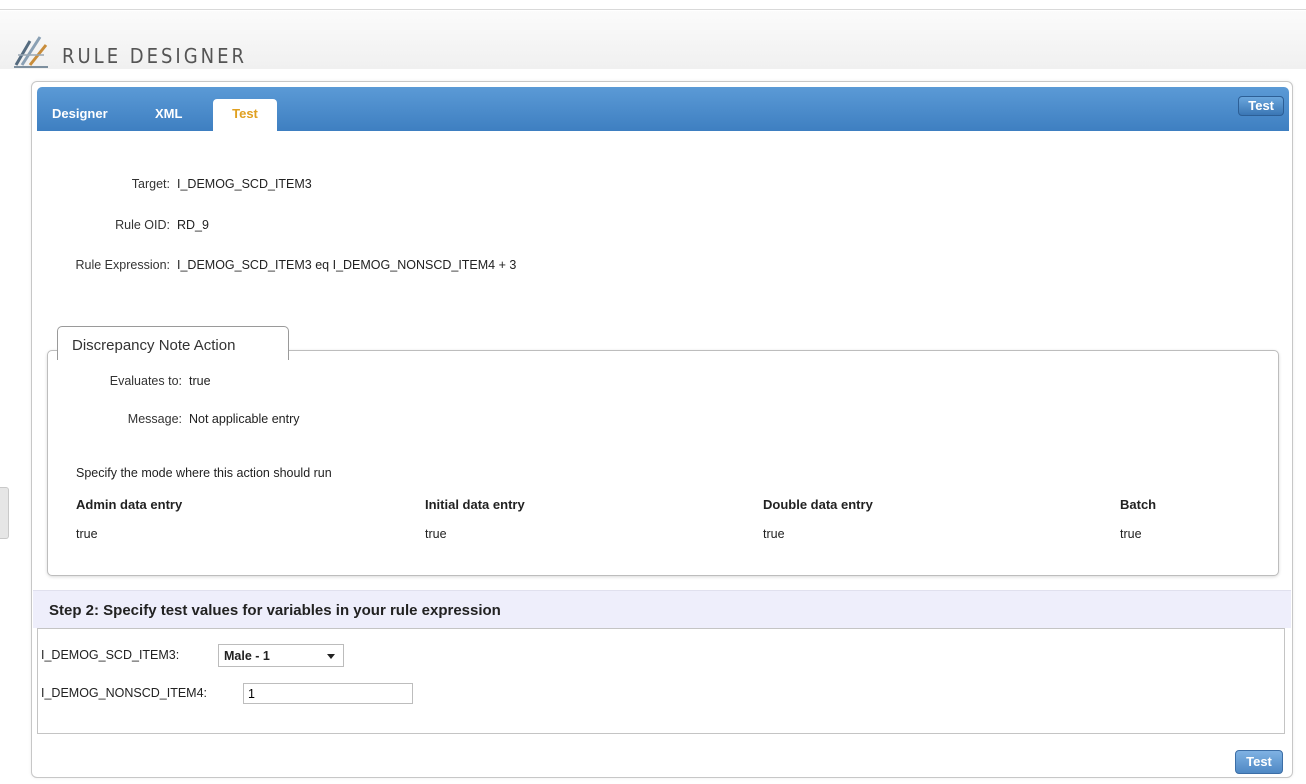 The height and width of the screenshot is (784, 1306). I want to click on target-label: Target:, so click(150, 184).